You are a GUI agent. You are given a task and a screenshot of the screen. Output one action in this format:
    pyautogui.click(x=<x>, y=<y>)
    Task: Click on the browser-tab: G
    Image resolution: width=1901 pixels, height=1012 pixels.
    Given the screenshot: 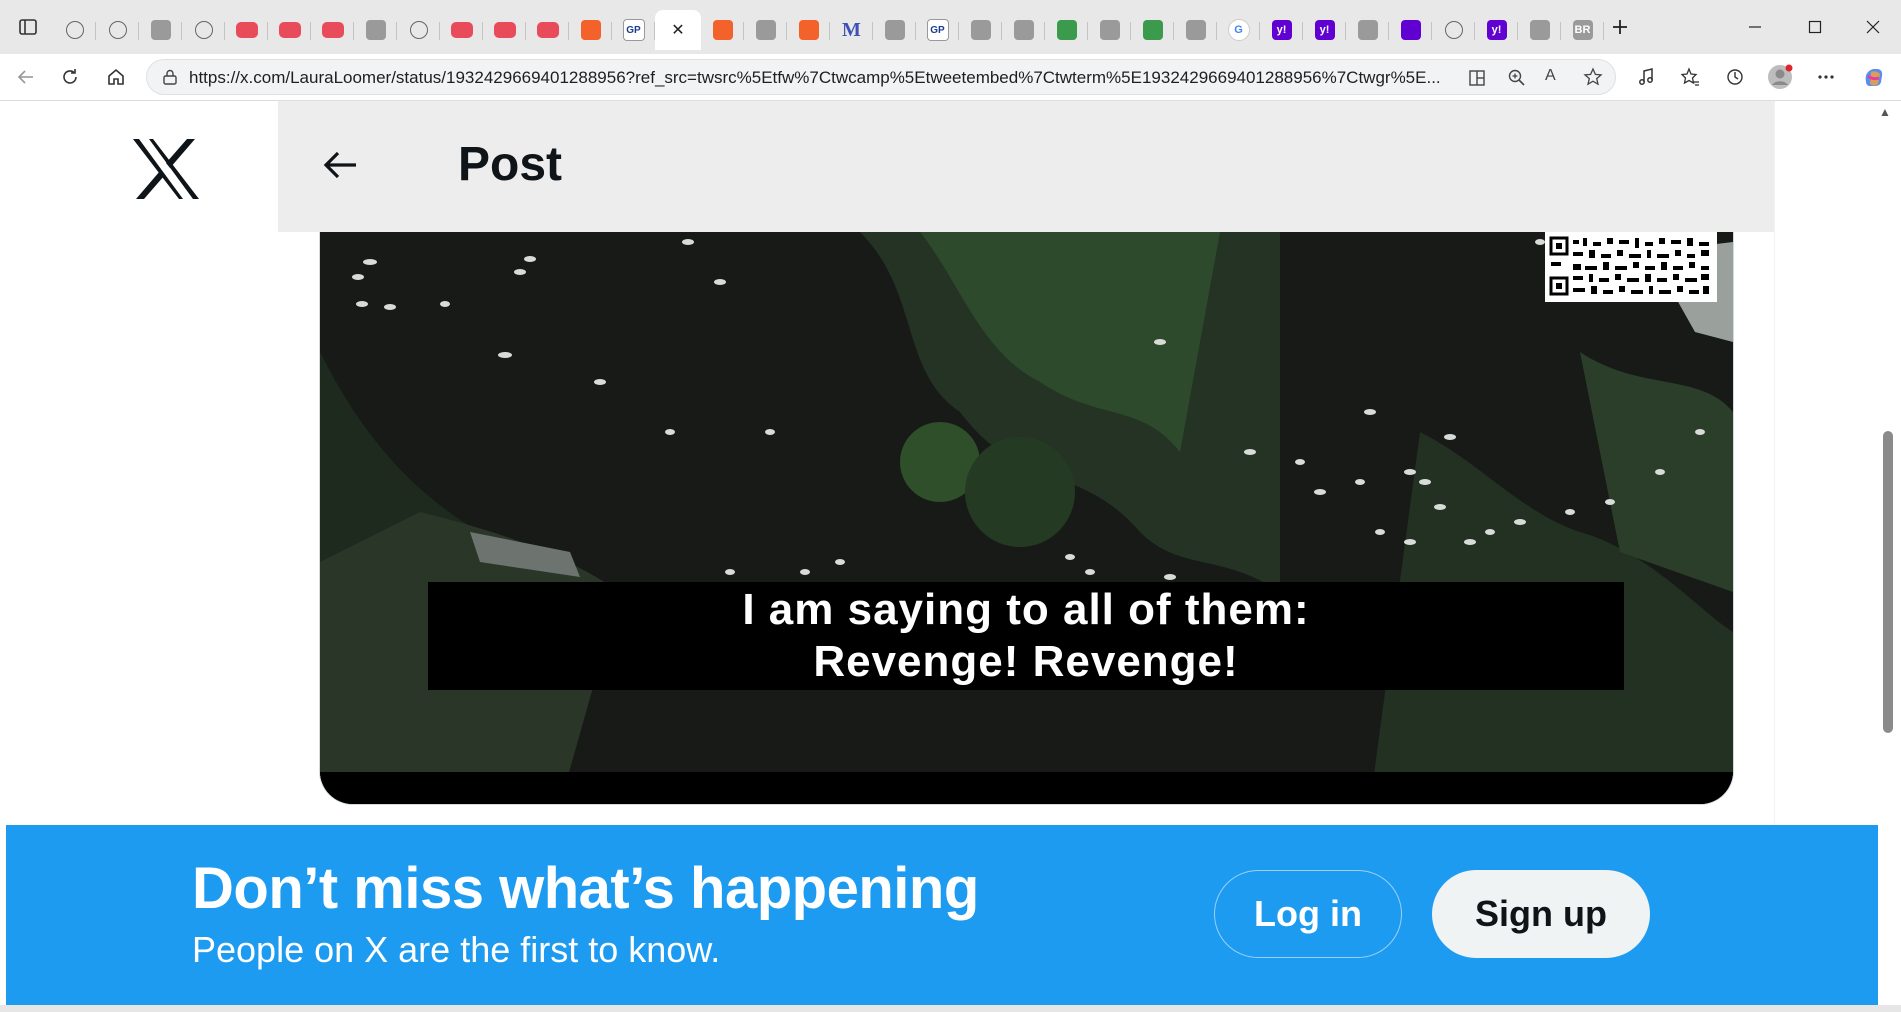 What is the action you would take?
    pyautogui.click(x=1238, y=30)
    